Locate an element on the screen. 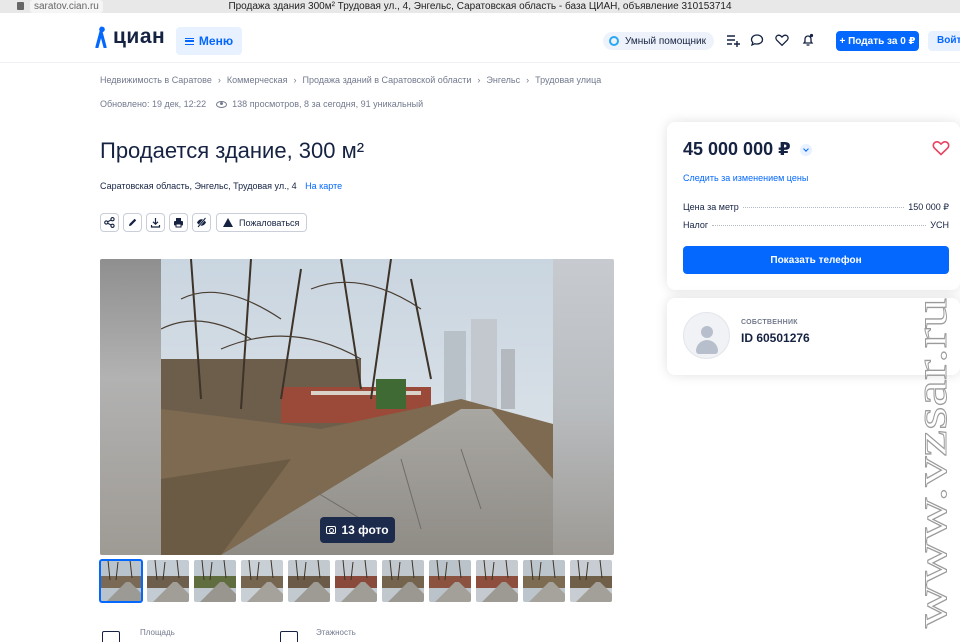  watermark-text: www.vzsar.ru is located at coordinates (931, 463).